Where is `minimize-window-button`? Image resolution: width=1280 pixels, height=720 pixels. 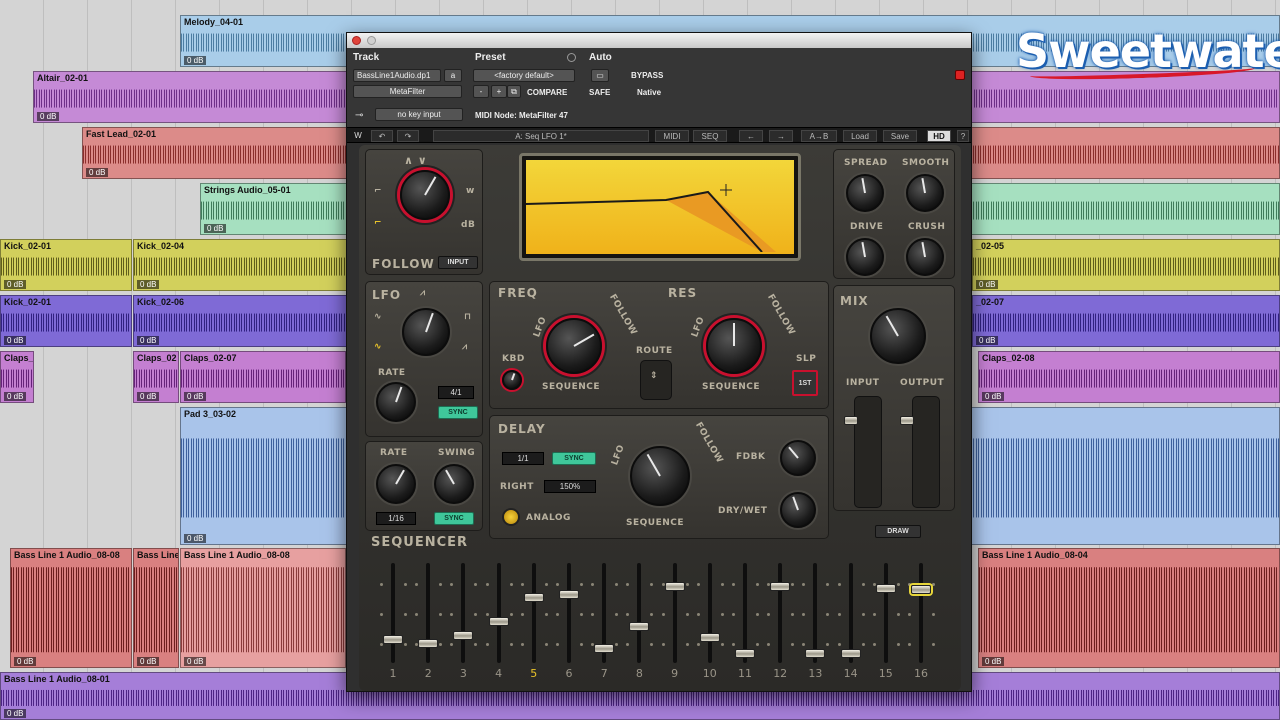
minimize-window-button is located at coordinates (371, 40).